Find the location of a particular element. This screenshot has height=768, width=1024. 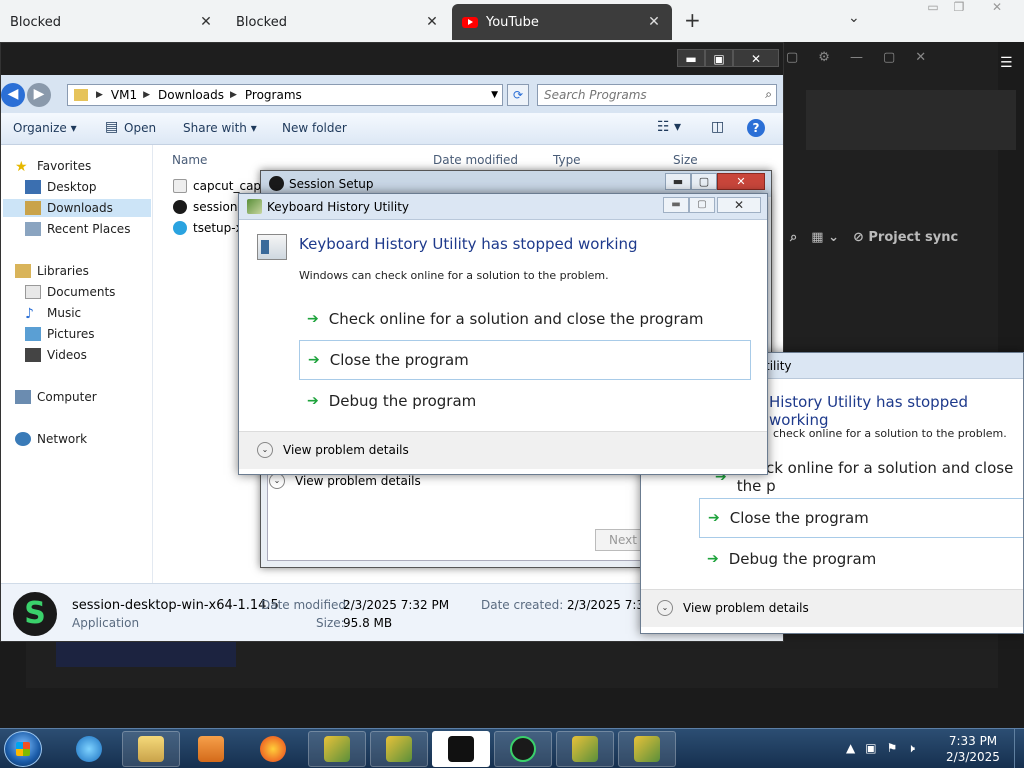

show-desktop-button is located at coordinates (1019, 748).